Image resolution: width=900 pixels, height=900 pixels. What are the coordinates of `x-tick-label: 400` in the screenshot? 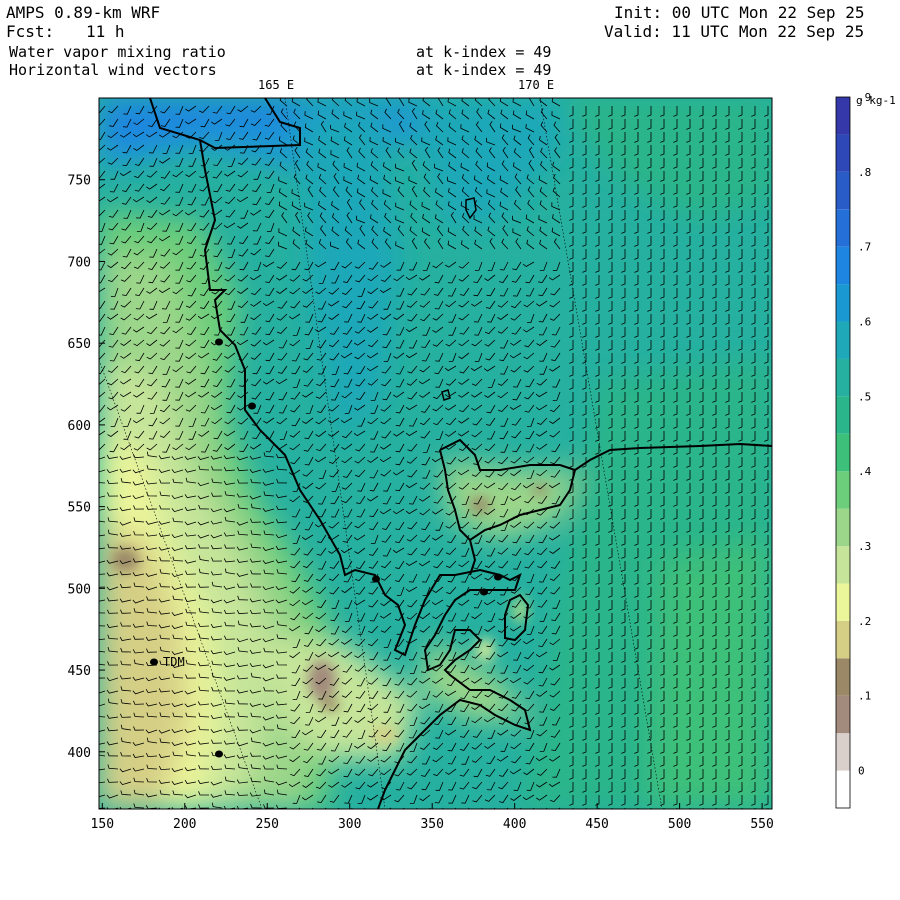 It's located at (514, 824).